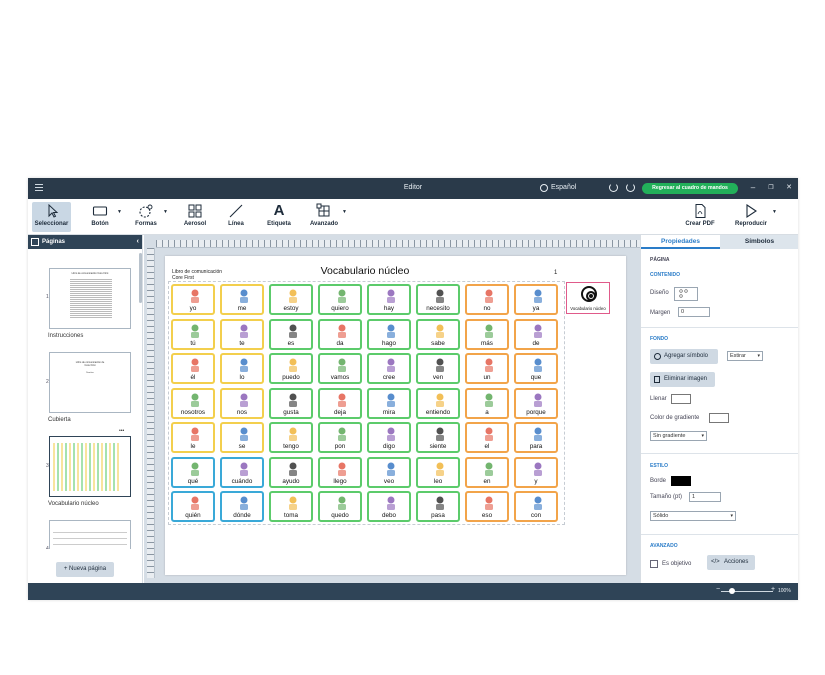  I want to click on size-input: 1, so click(705, 497).